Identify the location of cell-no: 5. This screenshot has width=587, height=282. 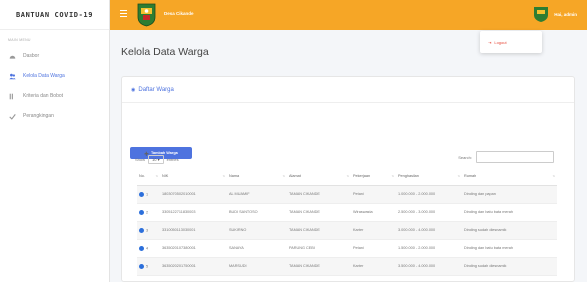
(148, 266).